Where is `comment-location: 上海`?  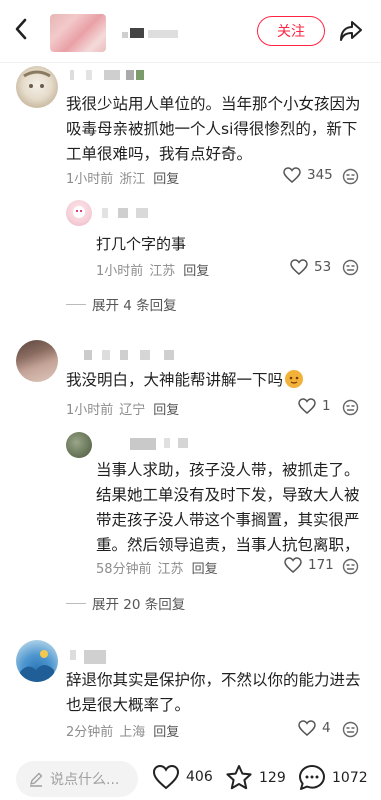 comment-location: 上海 is located at coordinates (132, 732).